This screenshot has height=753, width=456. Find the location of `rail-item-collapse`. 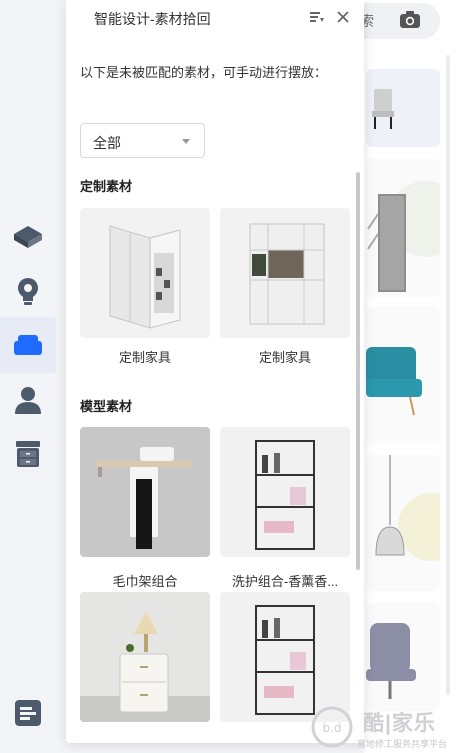

rail-item-collapse is located at coordinates (28, 713).